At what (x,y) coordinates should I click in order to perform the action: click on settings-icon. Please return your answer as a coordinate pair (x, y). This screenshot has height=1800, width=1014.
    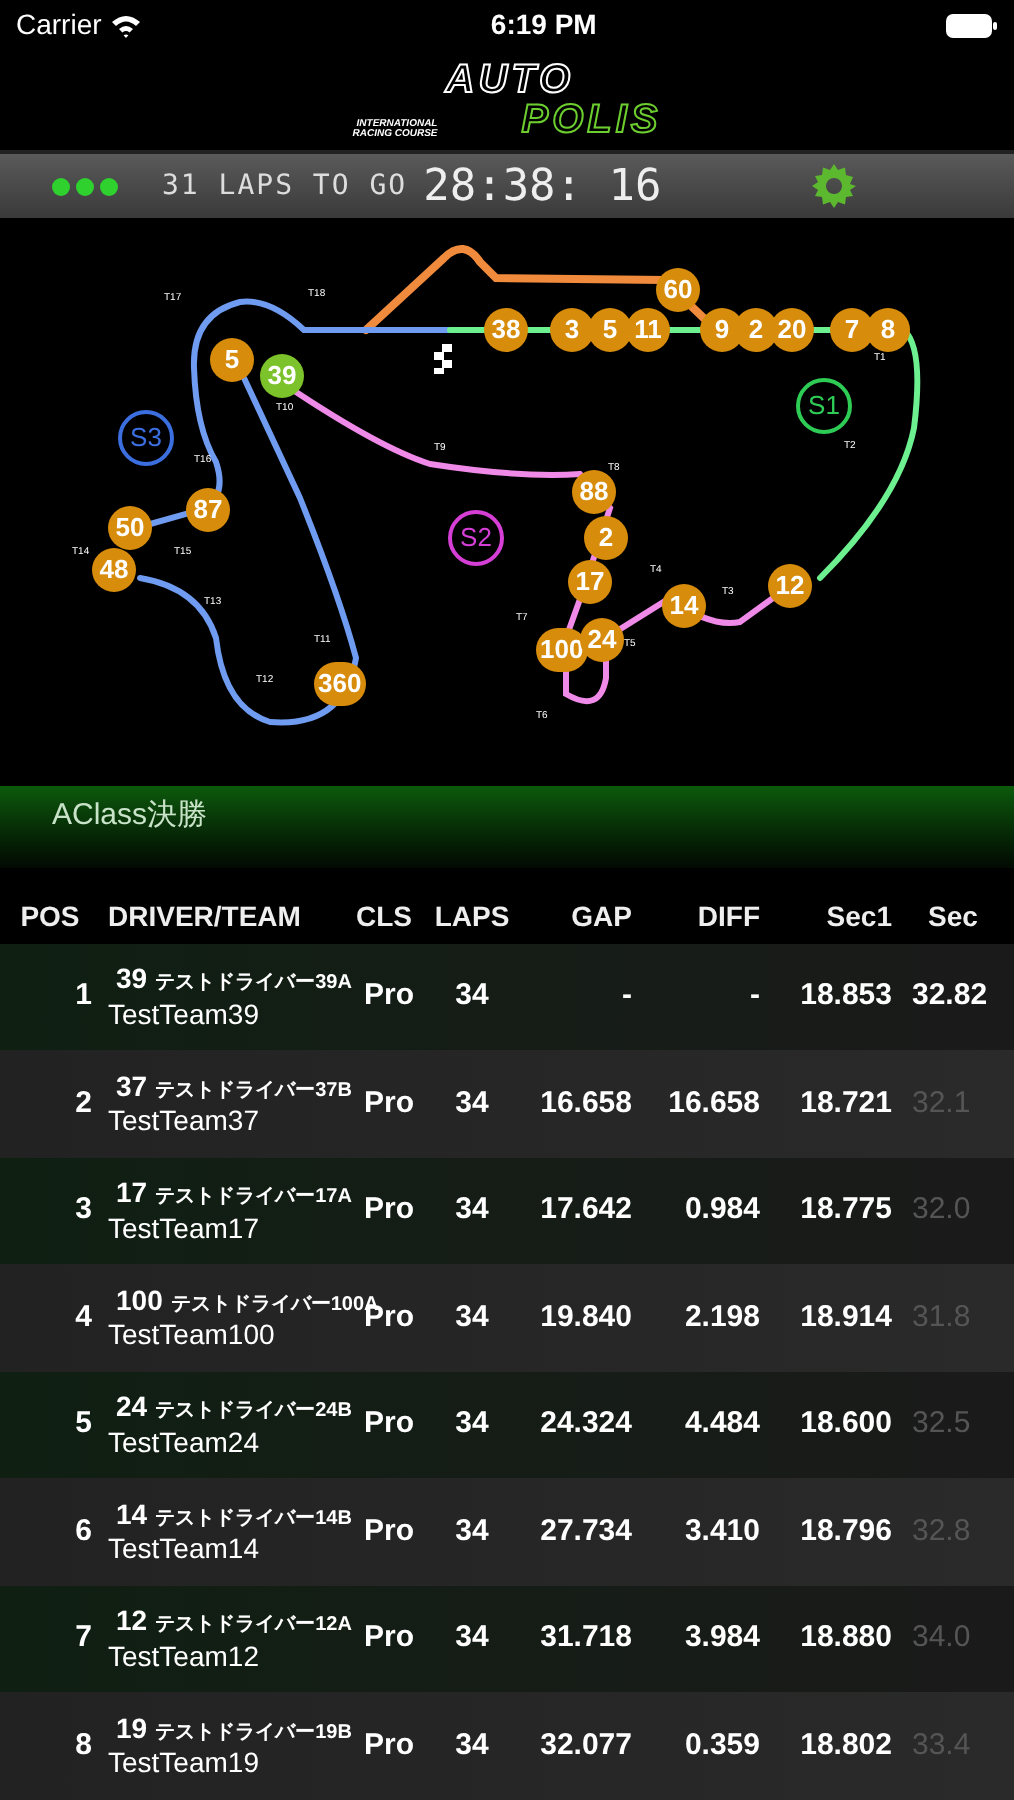
    Looking at the image, I should click on (834, 186).